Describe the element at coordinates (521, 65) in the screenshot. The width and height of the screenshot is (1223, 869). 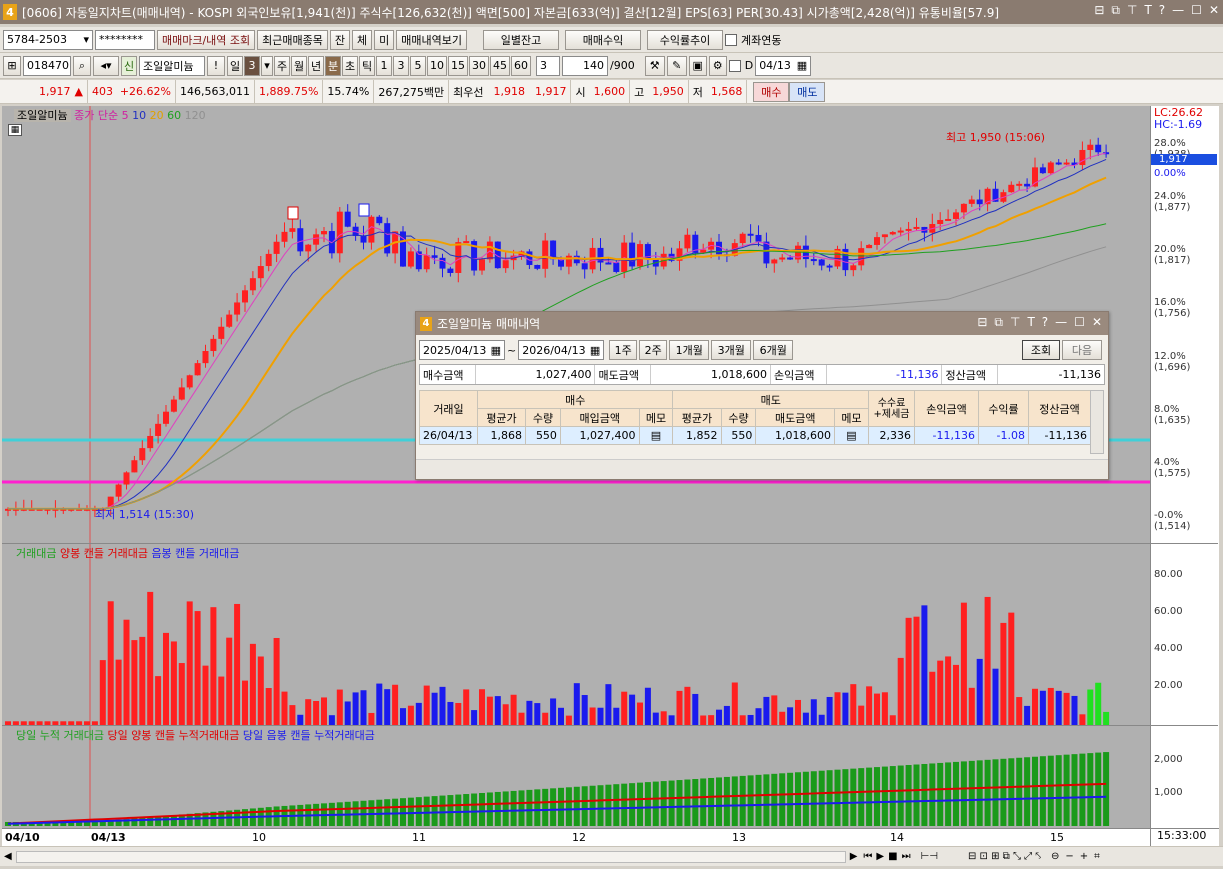
I see `period-button-15: 60` at that location.